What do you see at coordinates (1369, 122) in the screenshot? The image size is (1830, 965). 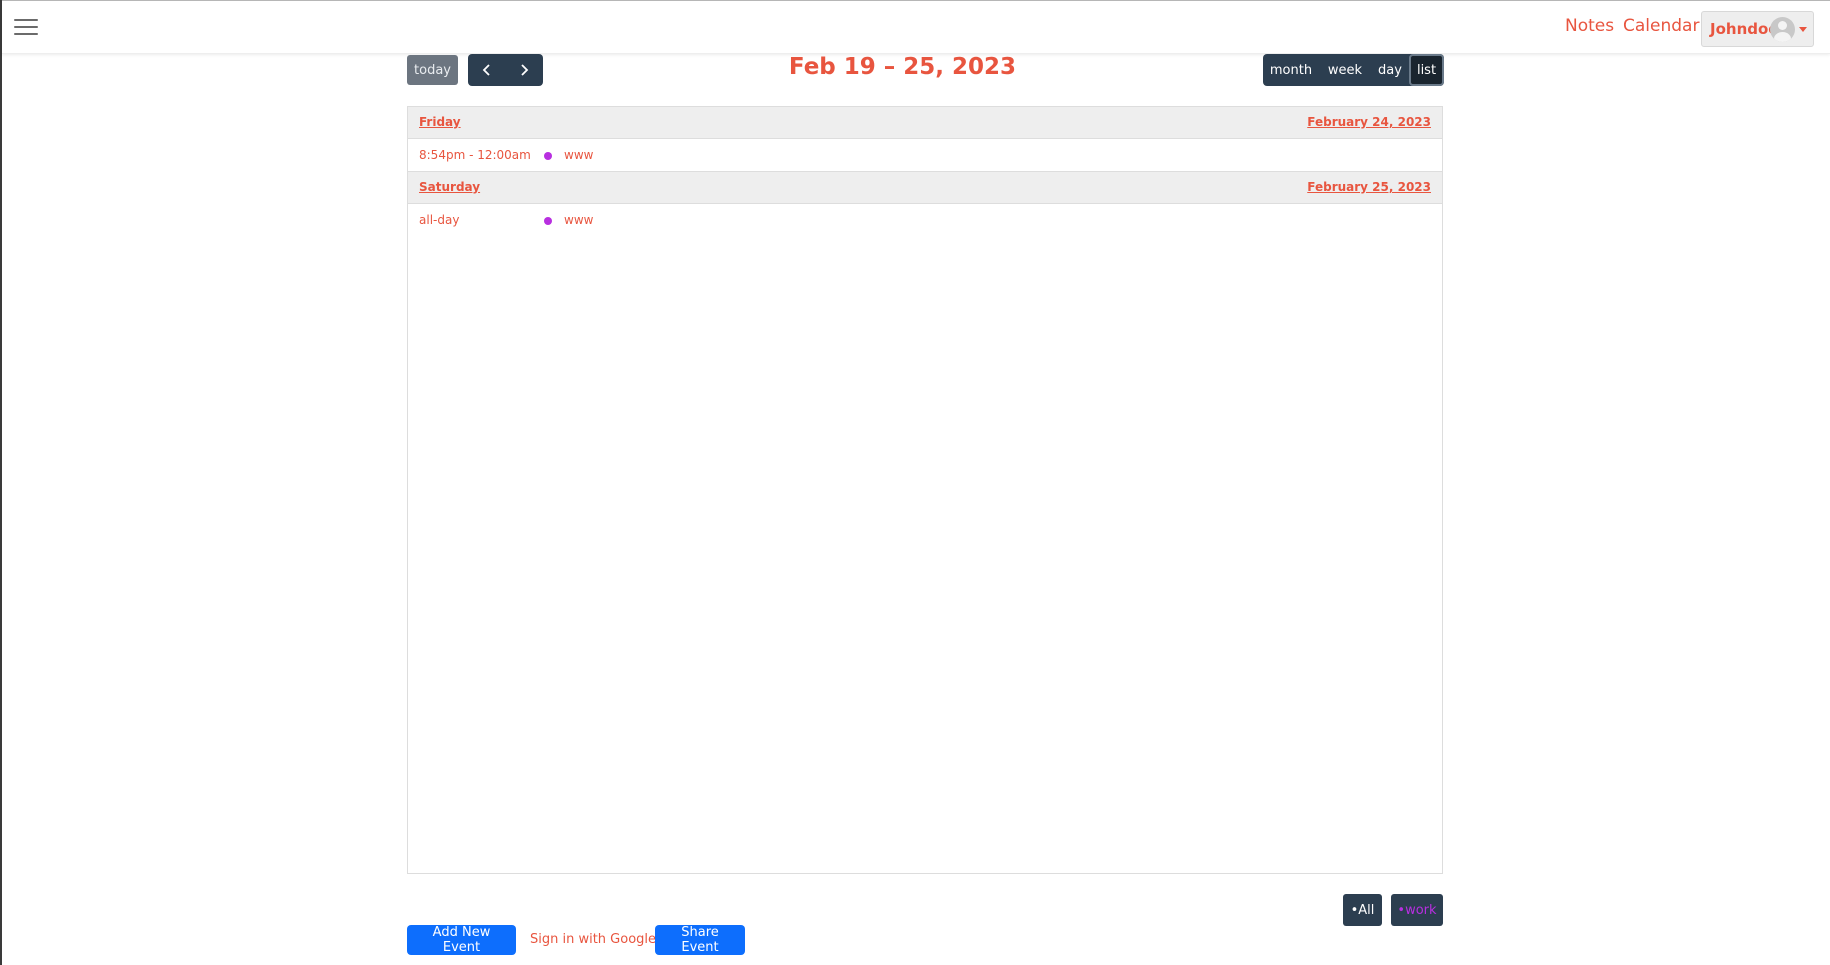 I see `day-date-link: February 24, 2023` at bounding box center [1369, 122].